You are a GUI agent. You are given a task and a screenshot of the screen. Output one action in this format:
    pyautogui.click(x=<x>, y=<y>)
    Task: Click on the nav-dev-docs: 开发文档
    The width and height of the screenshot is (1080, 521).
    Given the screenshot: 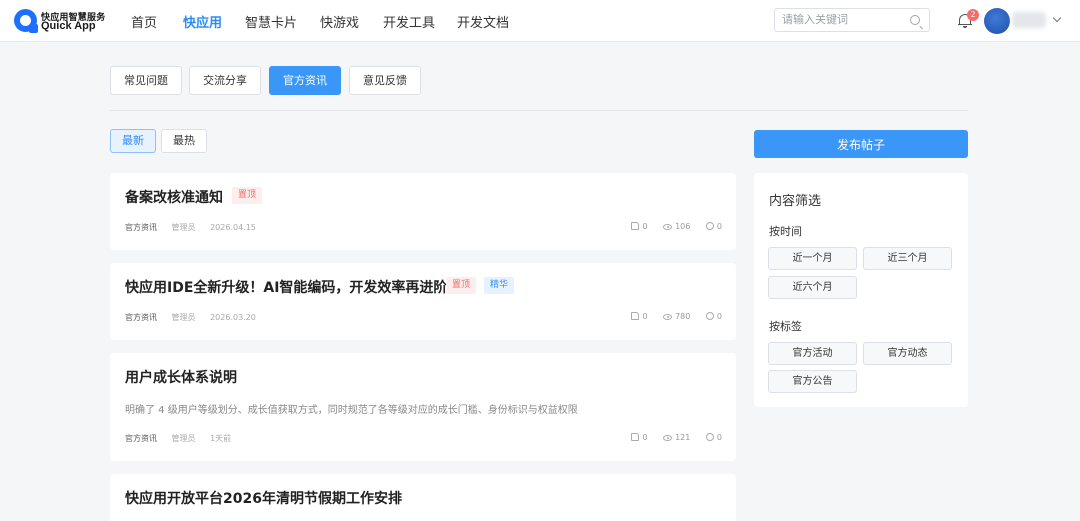 What is the action you would take?
    pyautogui.click(x=483, y=21)
    